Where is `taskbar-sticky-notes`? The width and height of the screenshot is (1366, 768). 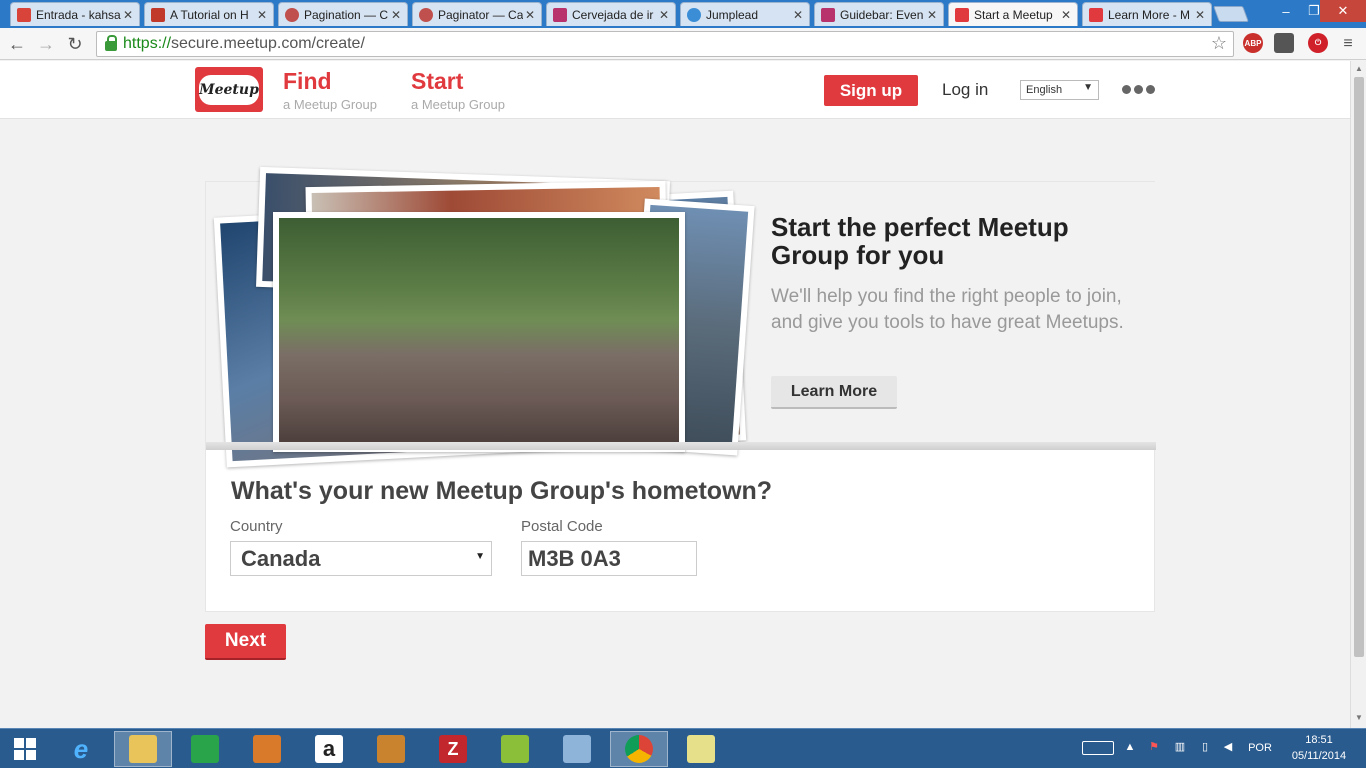 taskbar-sticky-notes is located at coordinates (701, 749).